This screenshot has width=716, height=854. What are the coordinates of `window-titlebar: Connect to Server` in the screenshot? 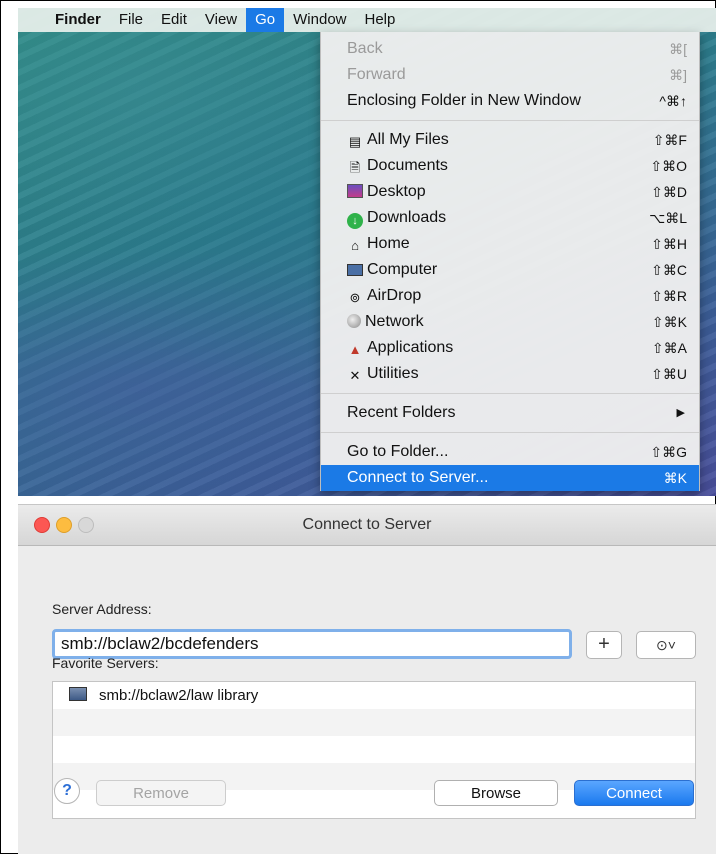 It's located at (367, 525).